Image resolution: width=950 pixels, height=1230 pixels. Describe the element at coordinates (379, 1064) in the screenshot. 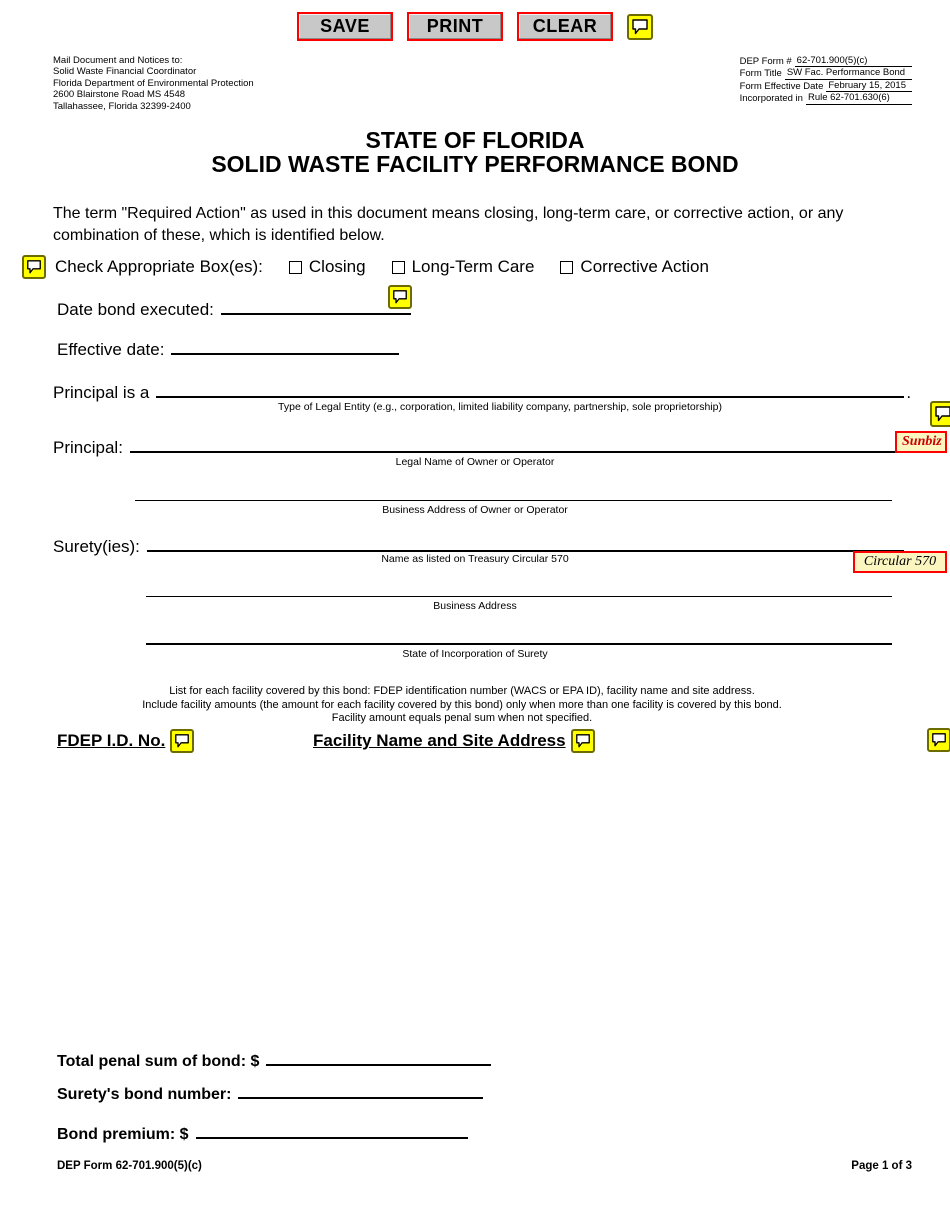

I see `total-penal-sum-input` at that location.